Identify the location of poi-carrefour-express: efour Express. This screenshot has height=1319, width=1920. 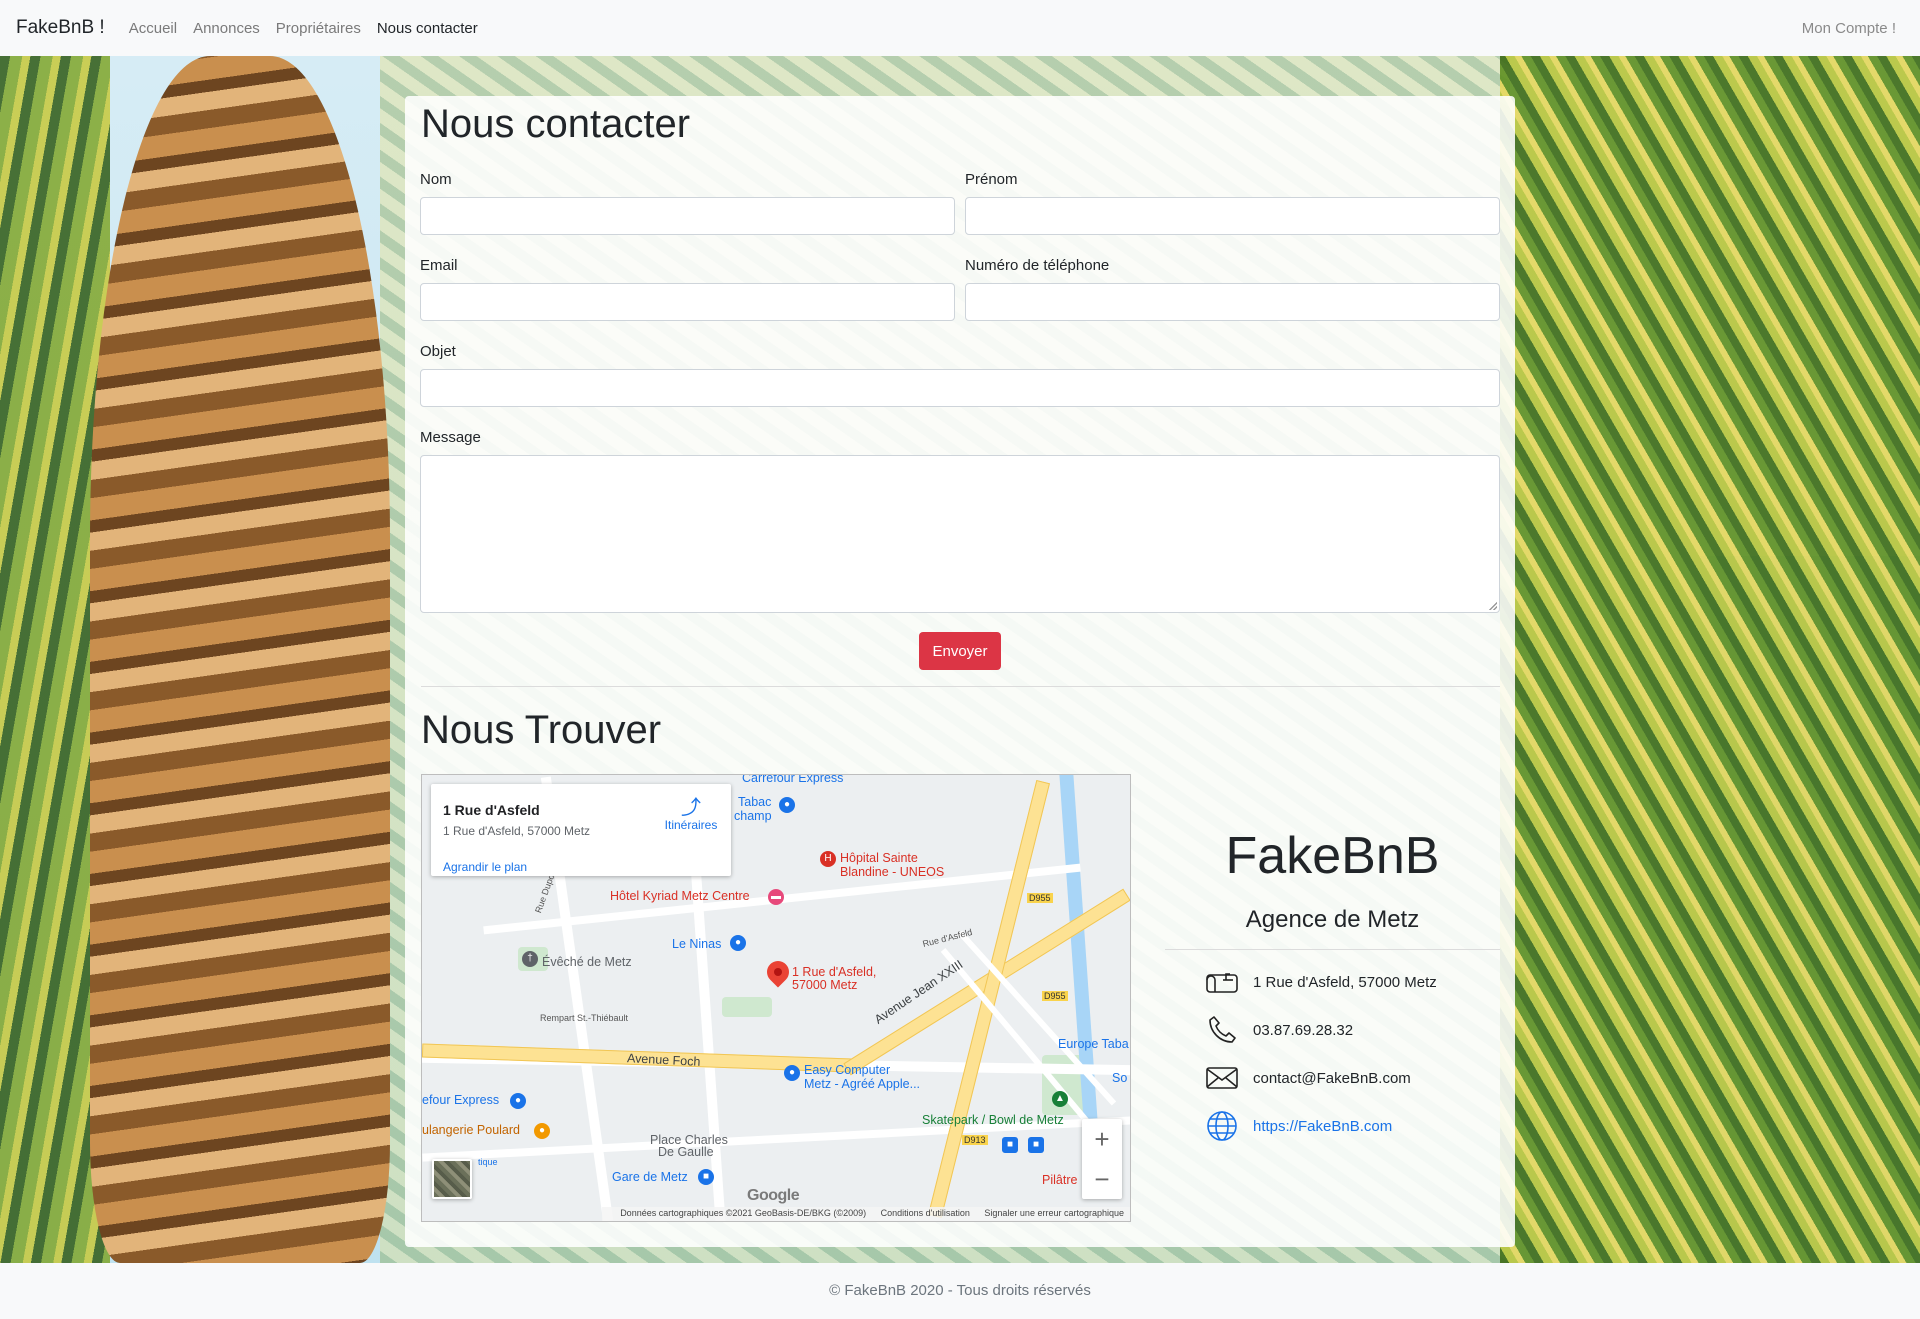
(460, 1100).